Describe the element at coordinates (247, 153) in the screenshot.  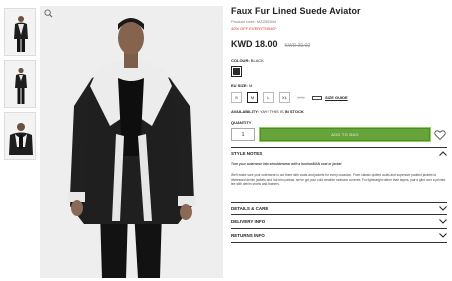
I see `style-notes-title: STYLE NOTES` at that location.